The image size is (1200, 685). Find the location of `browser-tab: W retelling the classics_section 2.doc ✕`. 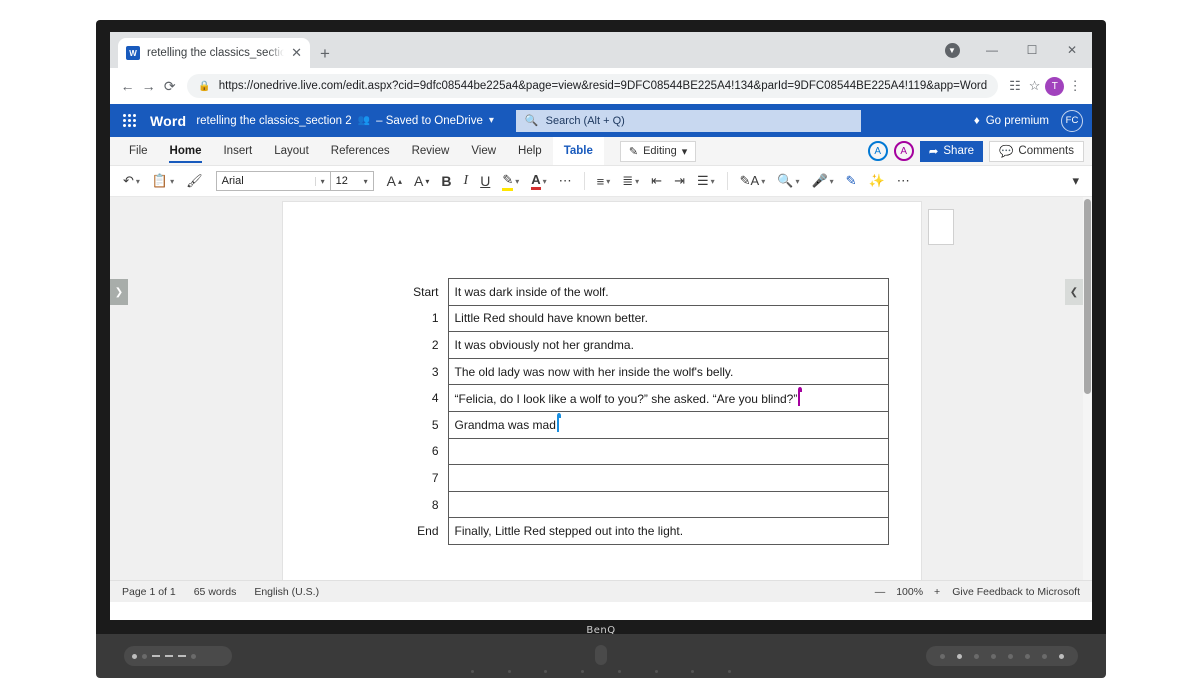

browser-tab: W retelling the classics_section 2.doc ✕ is located at coordinates (214, 53).